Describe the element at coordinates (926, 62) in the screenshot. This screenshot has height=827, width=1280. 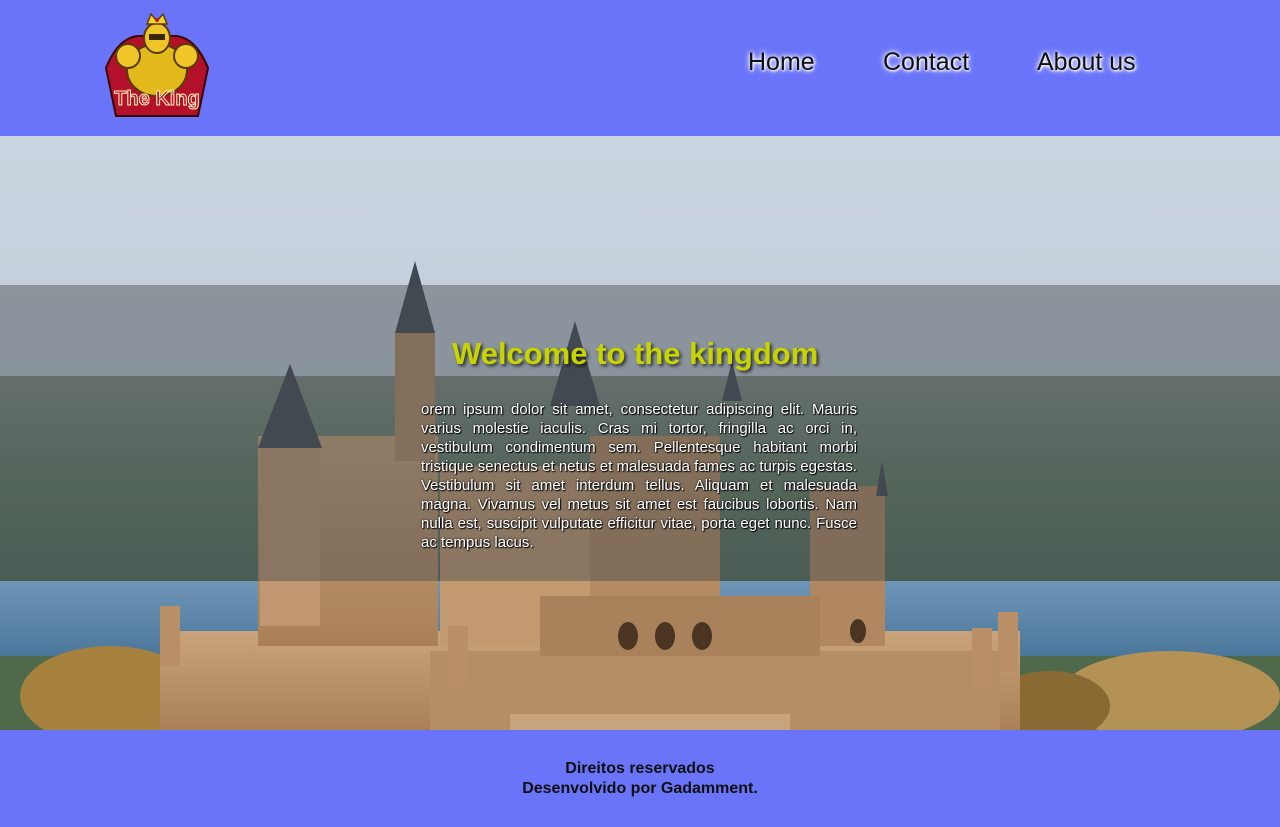
I see `nav-contact-link: Contact` at that location.